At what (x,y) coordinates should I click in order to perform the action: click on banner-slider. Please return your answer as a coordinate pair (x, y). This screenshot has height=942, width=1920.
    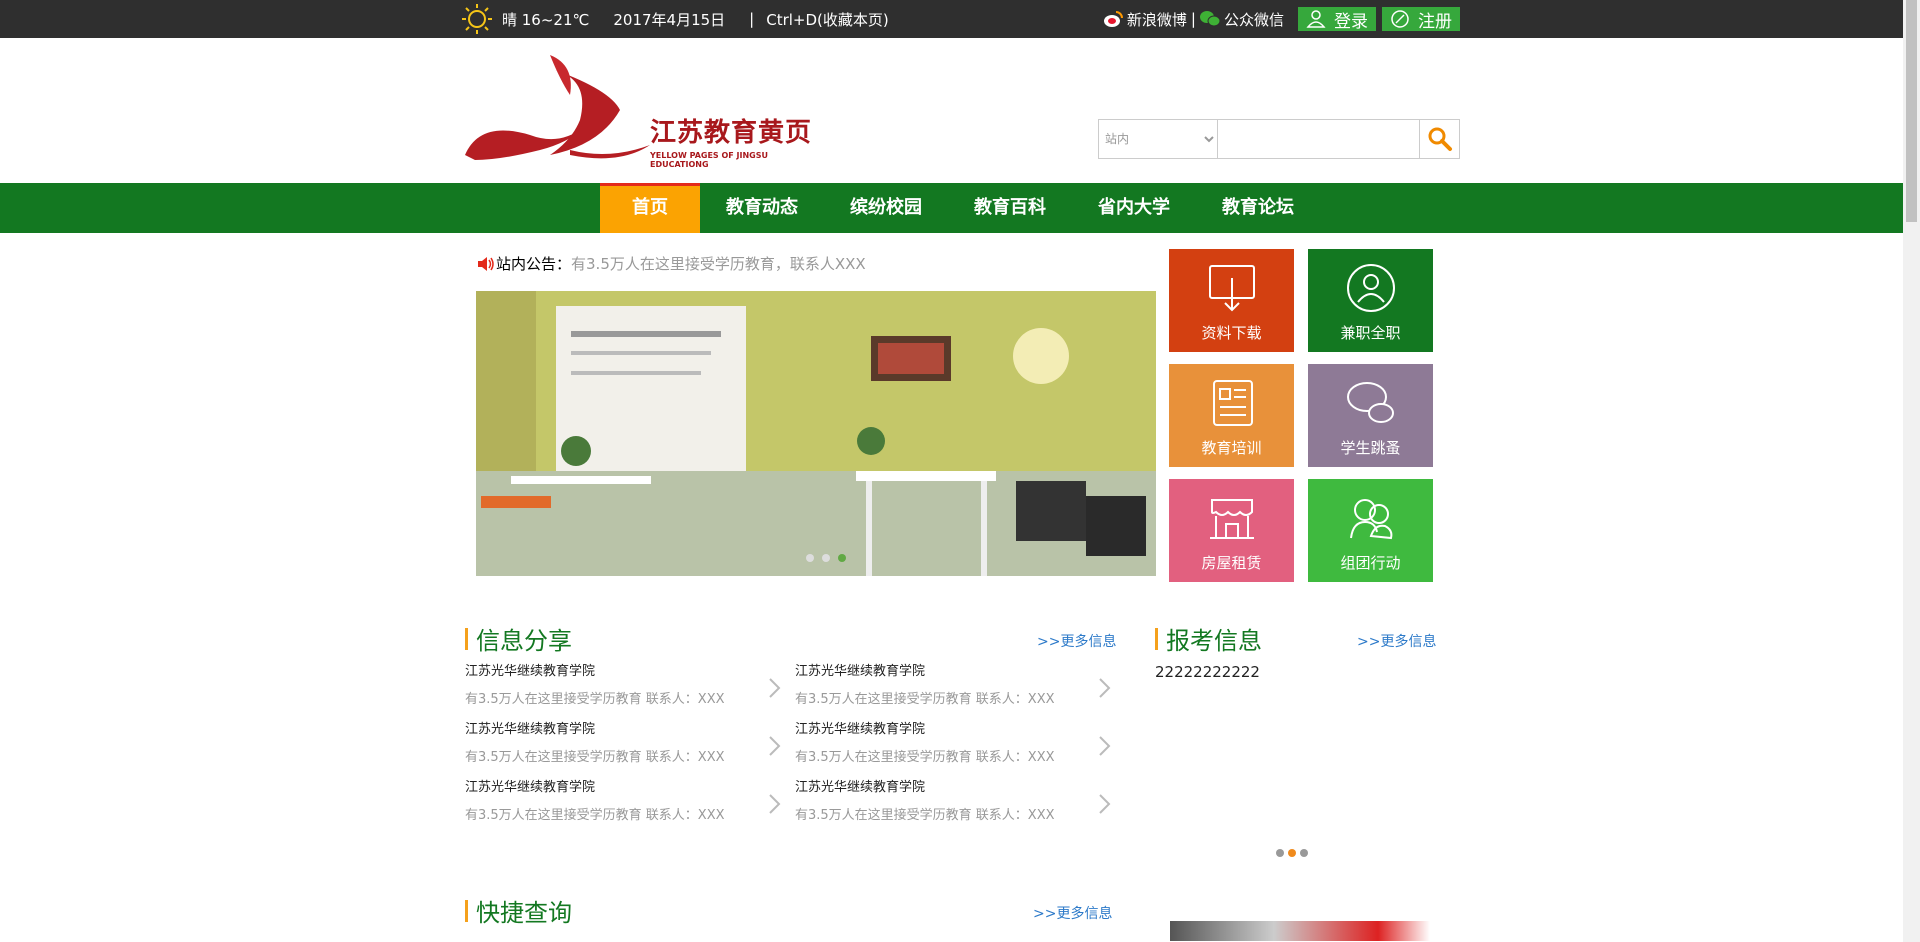
    Looking at the image, I should click on (816, 433).